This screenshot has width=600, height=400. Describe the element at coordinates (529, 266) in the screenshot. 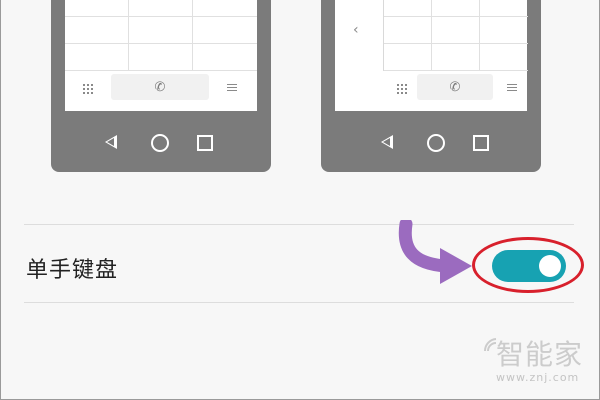

I see `one-handed-keyboard-toggle` at that location.